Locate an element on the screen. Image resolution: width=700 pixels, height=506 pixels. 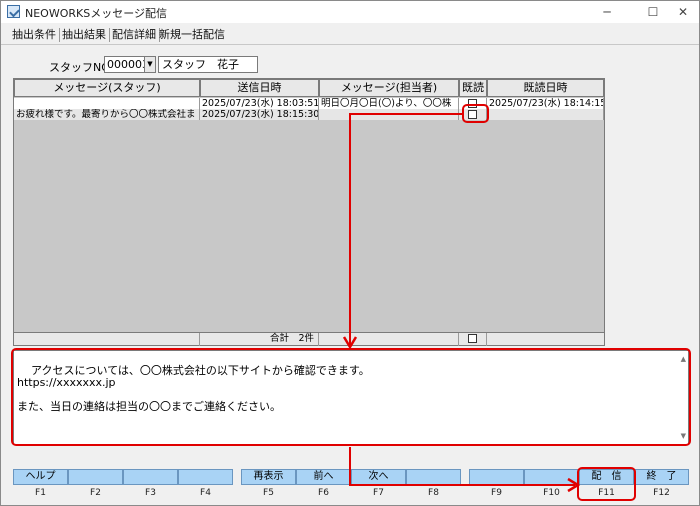
fkey-label-f7: F7 is located at coordinates (378, 493).